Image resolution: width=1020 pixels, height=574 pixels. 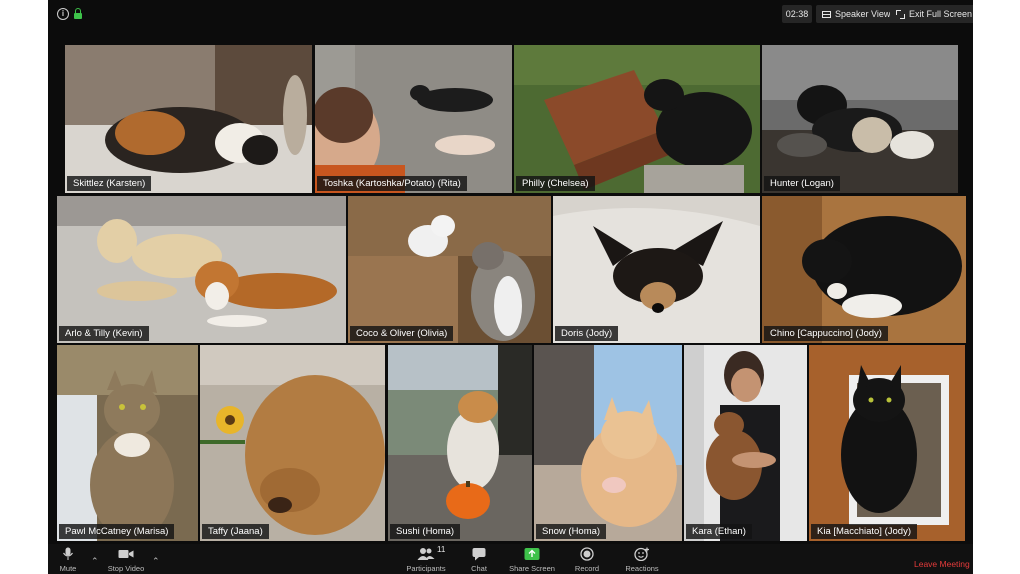 What do you see at coordinates (235, 531) in the screenshot?
I see `participant-name: Taffy (Jaana)` at bounding box center [235, 531].